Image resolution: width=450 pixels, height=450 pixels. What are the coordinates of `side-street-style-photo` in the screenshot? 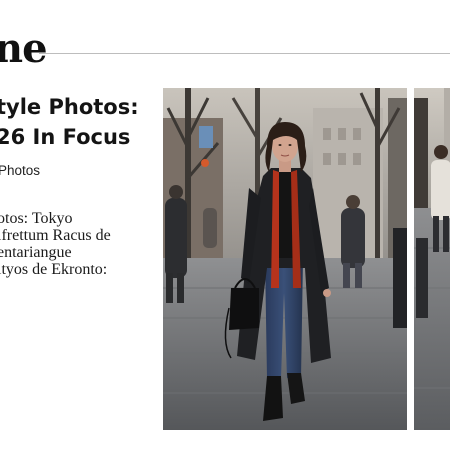 It's located at (432, 259).